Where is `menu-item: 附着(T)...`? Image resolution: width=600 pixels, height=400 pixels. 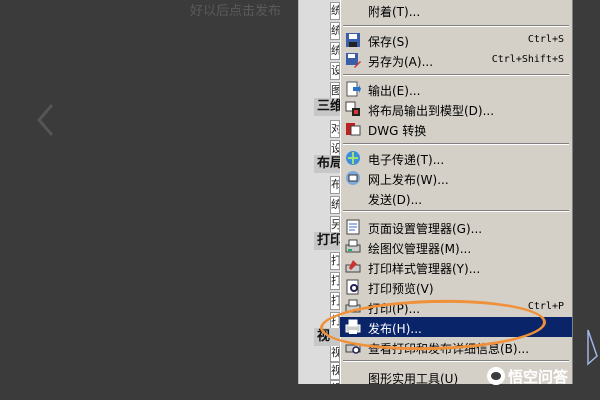 menu-item: 附着(T)... is located at coordinates (456, 10).